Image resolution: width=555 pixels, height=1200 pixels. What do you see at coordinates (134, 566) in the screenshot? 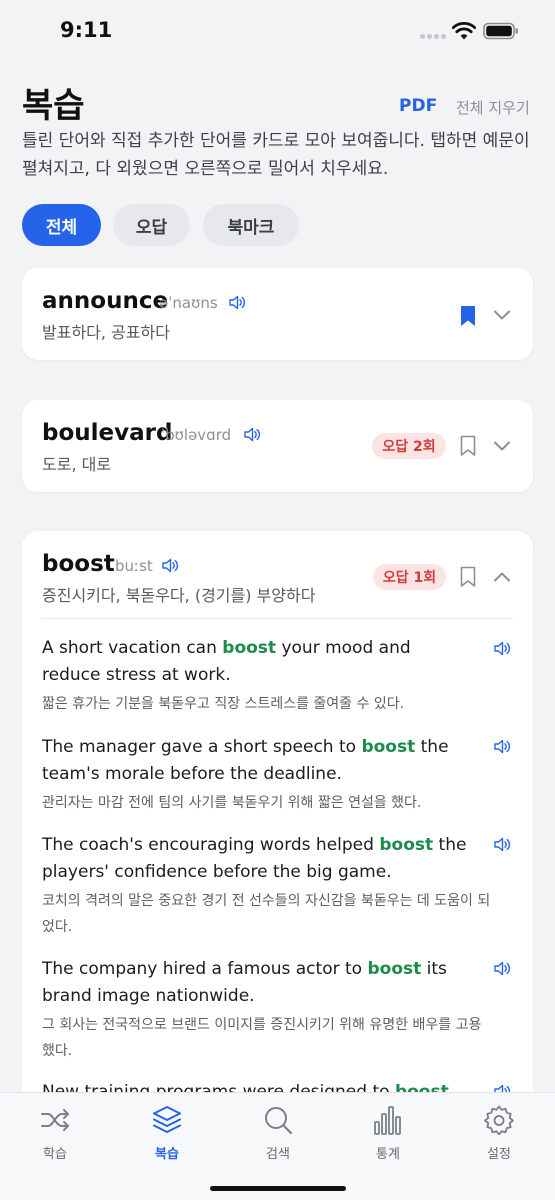
I see `phonetic-text: buːst` at bounding box center [134, 566].